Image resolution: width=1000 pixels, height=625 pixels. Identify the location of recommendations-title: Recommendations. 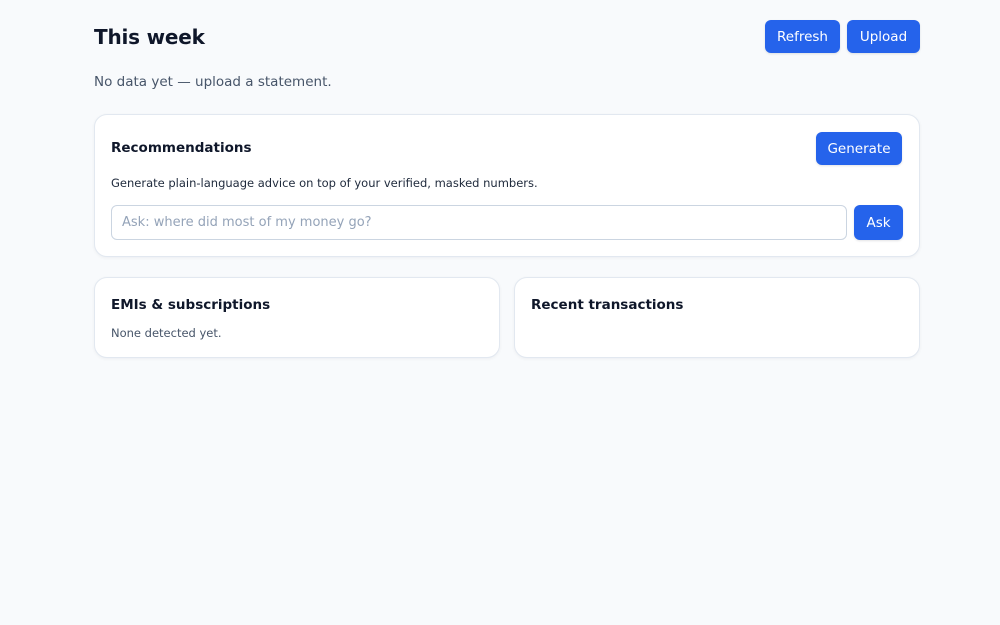
(181, 148).